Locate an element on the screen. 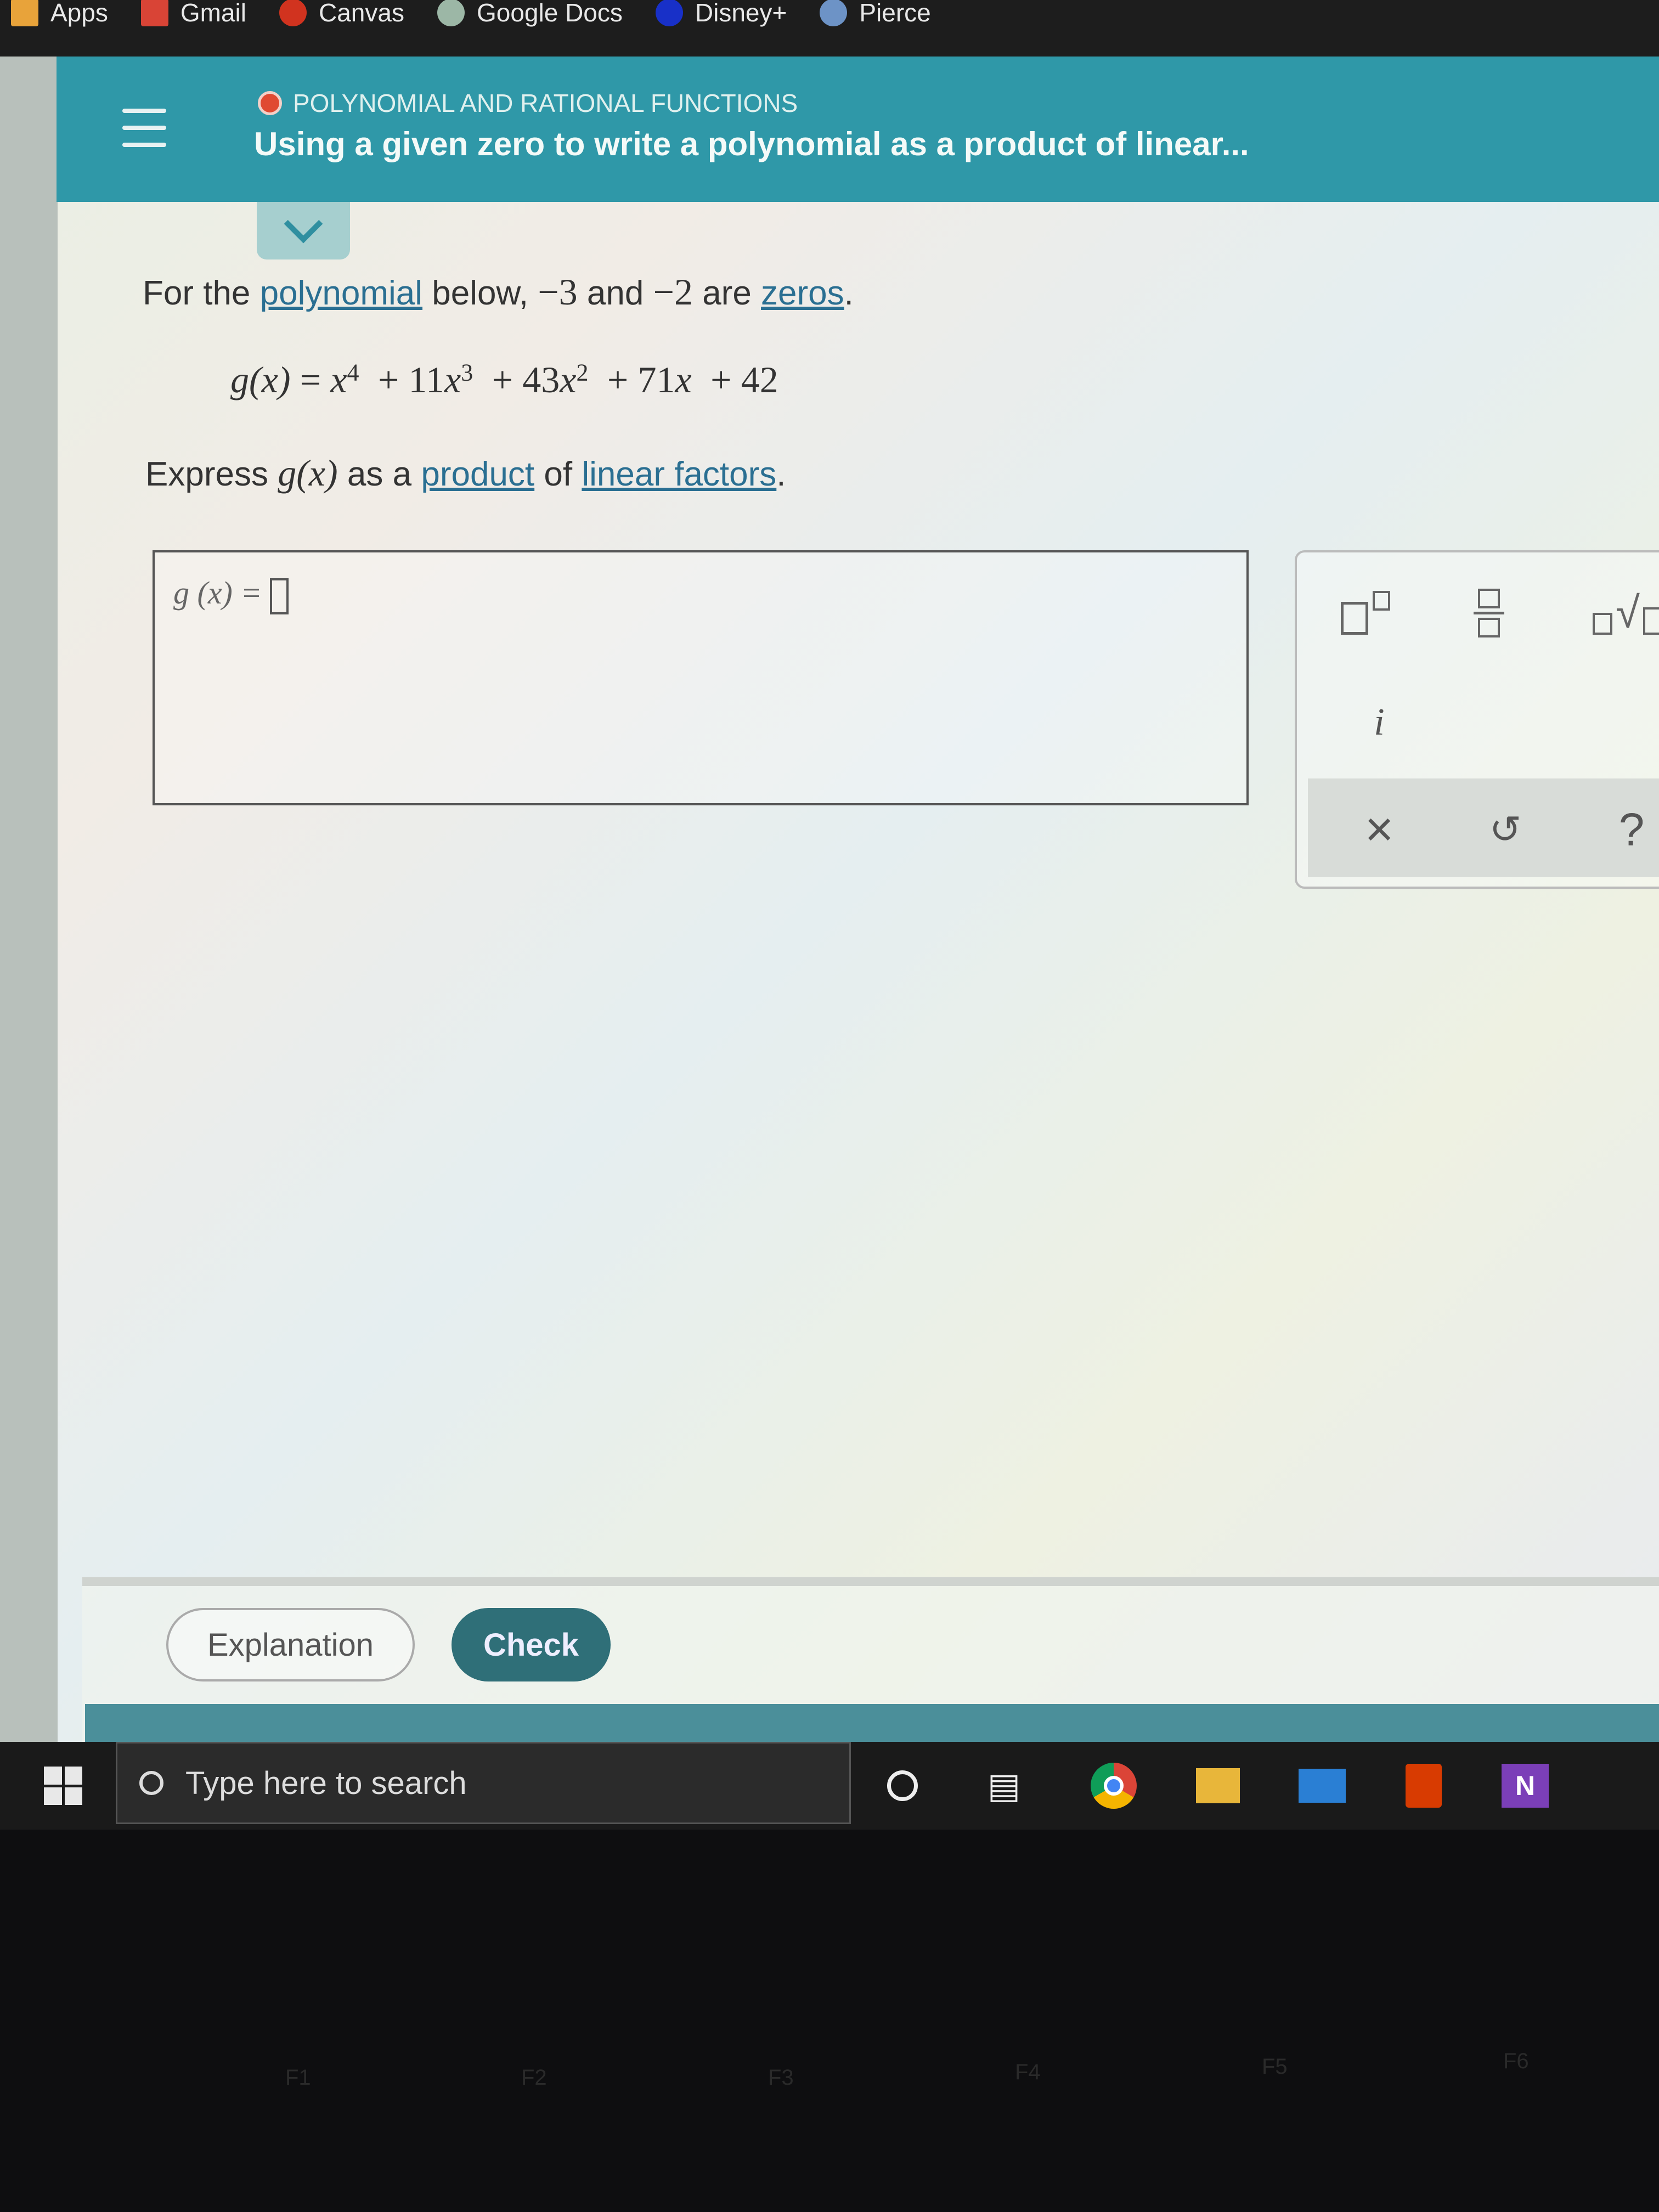 This screenshot has width=1659, height=2212. linear-factors-link: linear factors is located at coordinates (679, 474).